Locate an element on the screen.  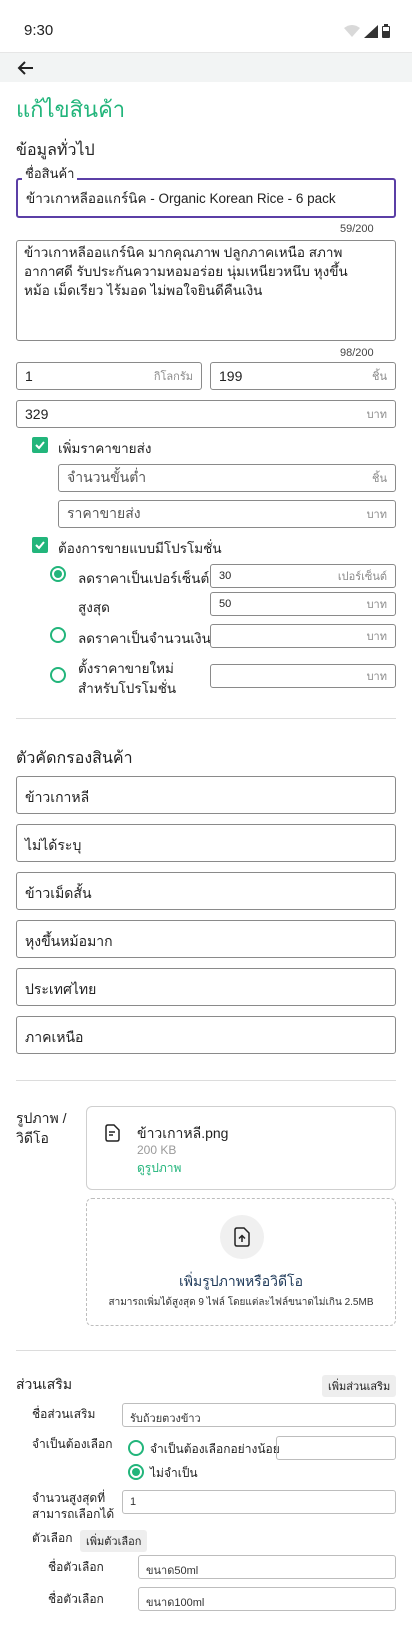
upload-icon is located at coordinates (242, 1237).